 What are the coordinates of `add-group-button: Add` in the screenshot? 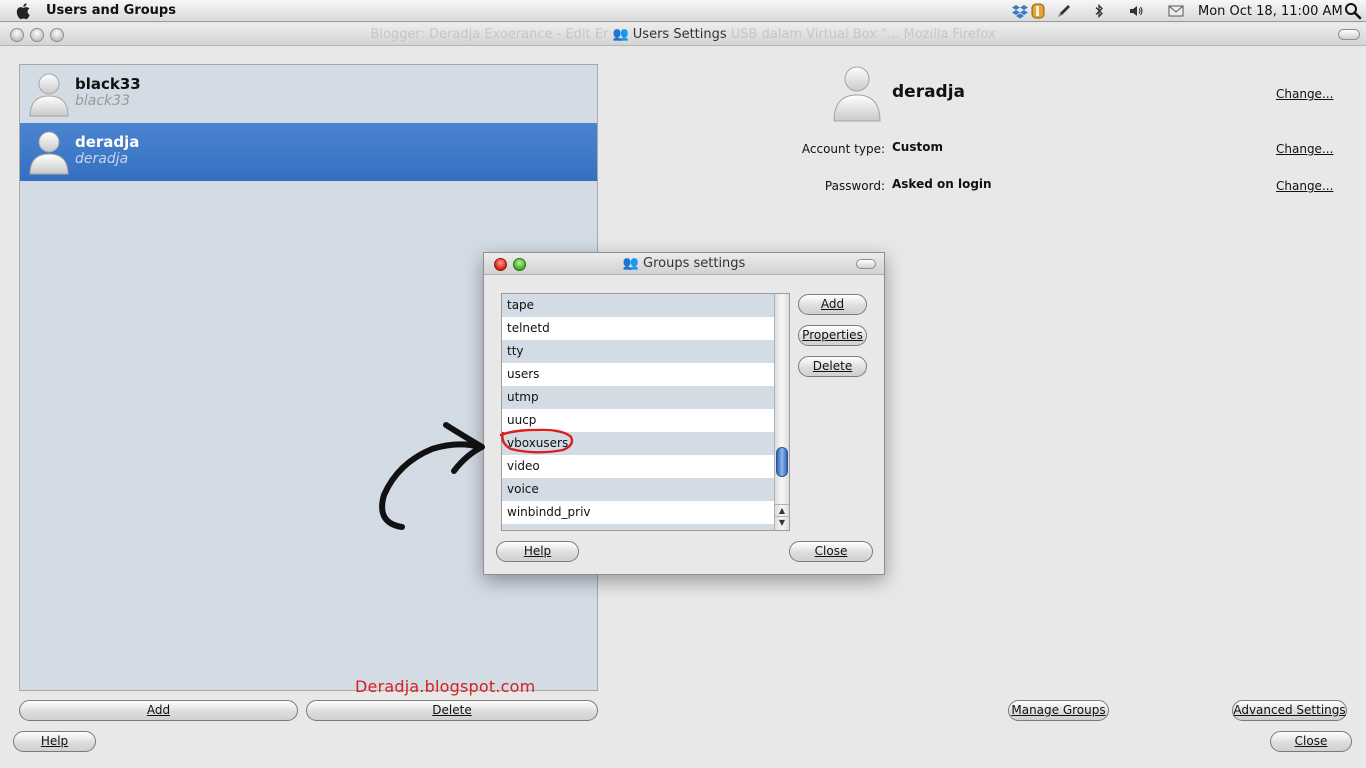 It's located at (832, 304).